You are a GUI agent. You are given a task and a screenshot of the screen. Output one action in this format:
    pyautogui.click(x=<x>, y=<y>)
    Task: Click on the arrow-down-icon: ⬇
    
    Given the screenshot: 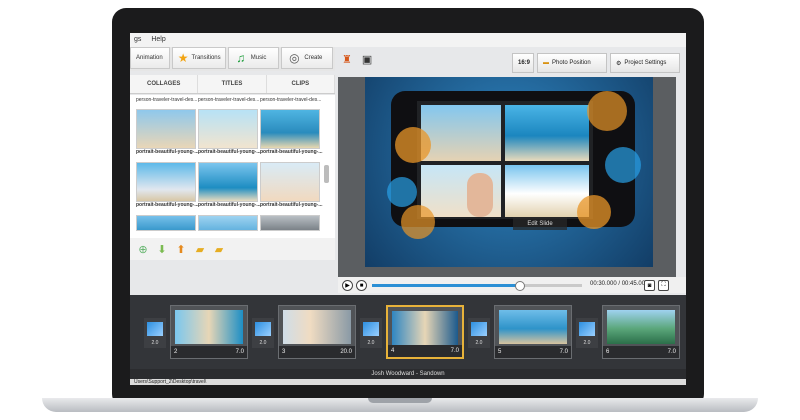 What is the action you would take?
    pyautogui.click(x=162, y=249)
    